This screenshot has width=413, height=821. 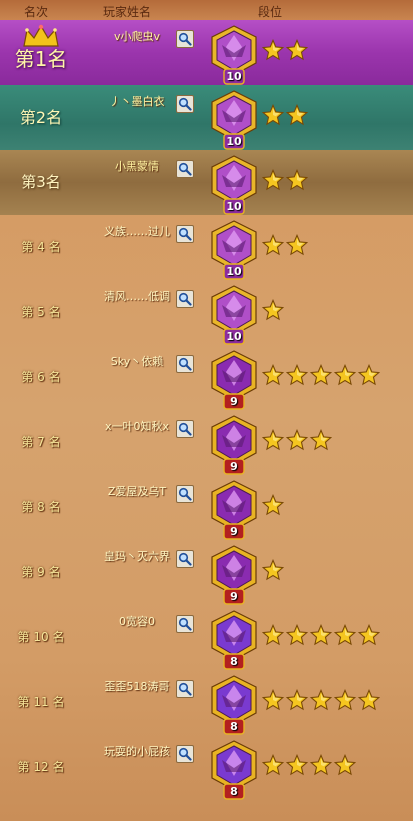 What do you see at coordinates (36, 12) in the screenshot?
I see `rank-column-header: 名次` at bounding box center [36, 12].